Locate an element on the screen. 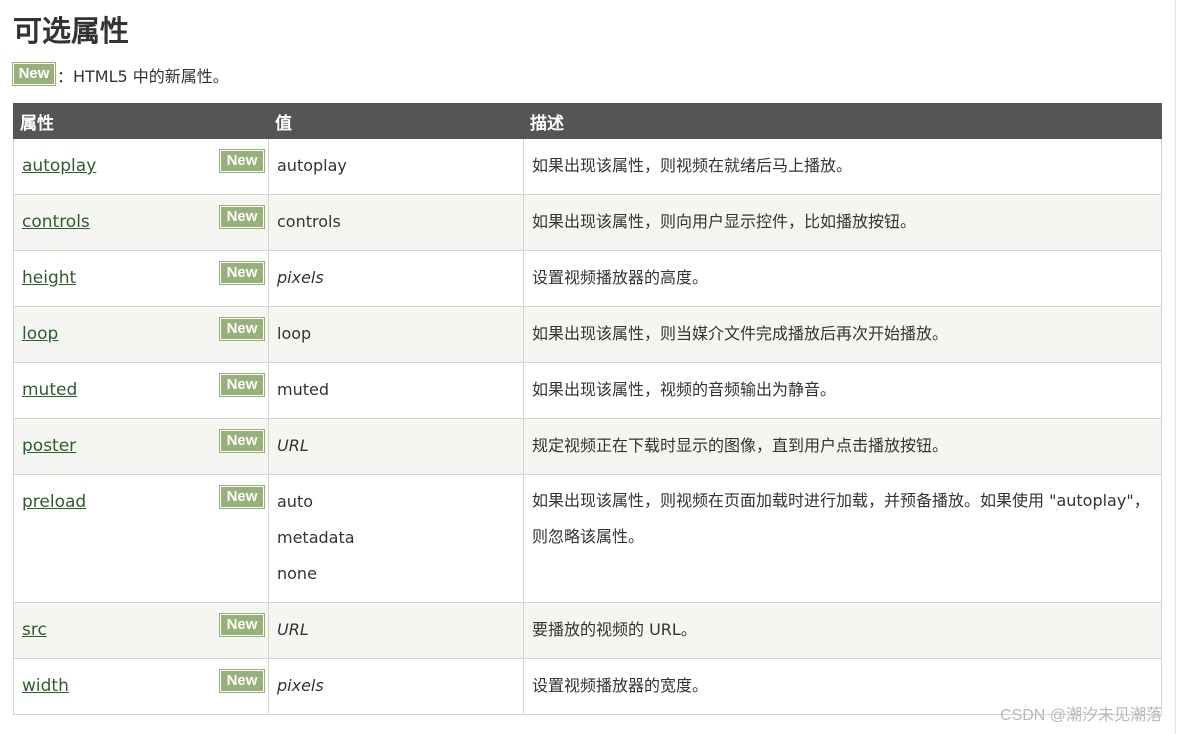 The width and height of the screenshot is (1178, 734). attribute-link-src: src is located at coordinates (34, 630).